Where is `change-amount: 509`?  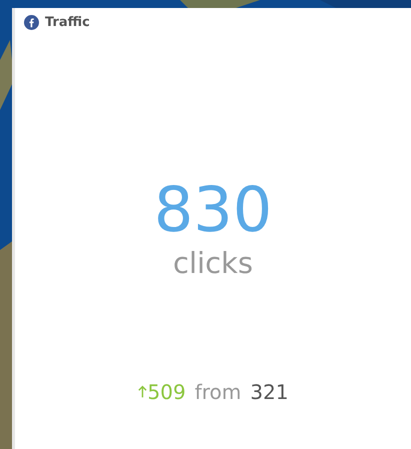
change-amount: 509 is located at coordinates (167, 392).